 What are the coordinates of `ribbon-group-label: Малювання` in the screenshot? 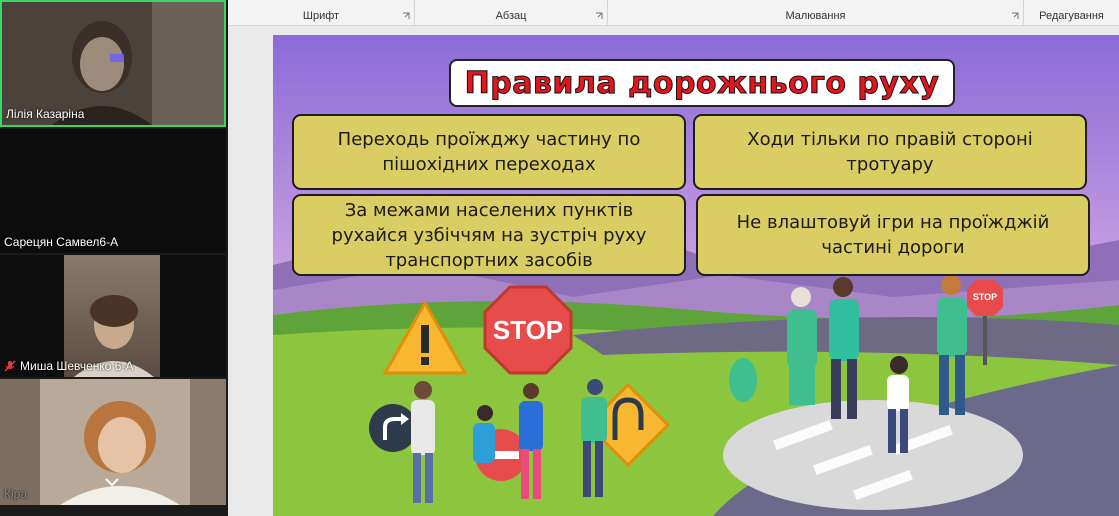 It's located at (815, 16).